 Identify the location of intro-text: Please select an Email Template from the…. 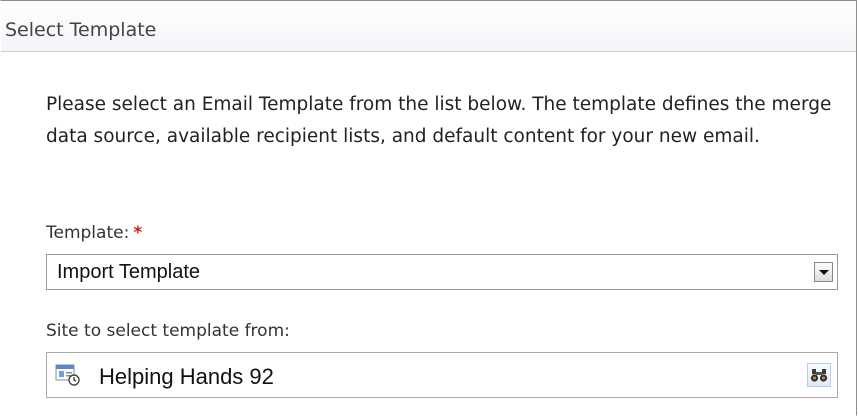
(439, 120).